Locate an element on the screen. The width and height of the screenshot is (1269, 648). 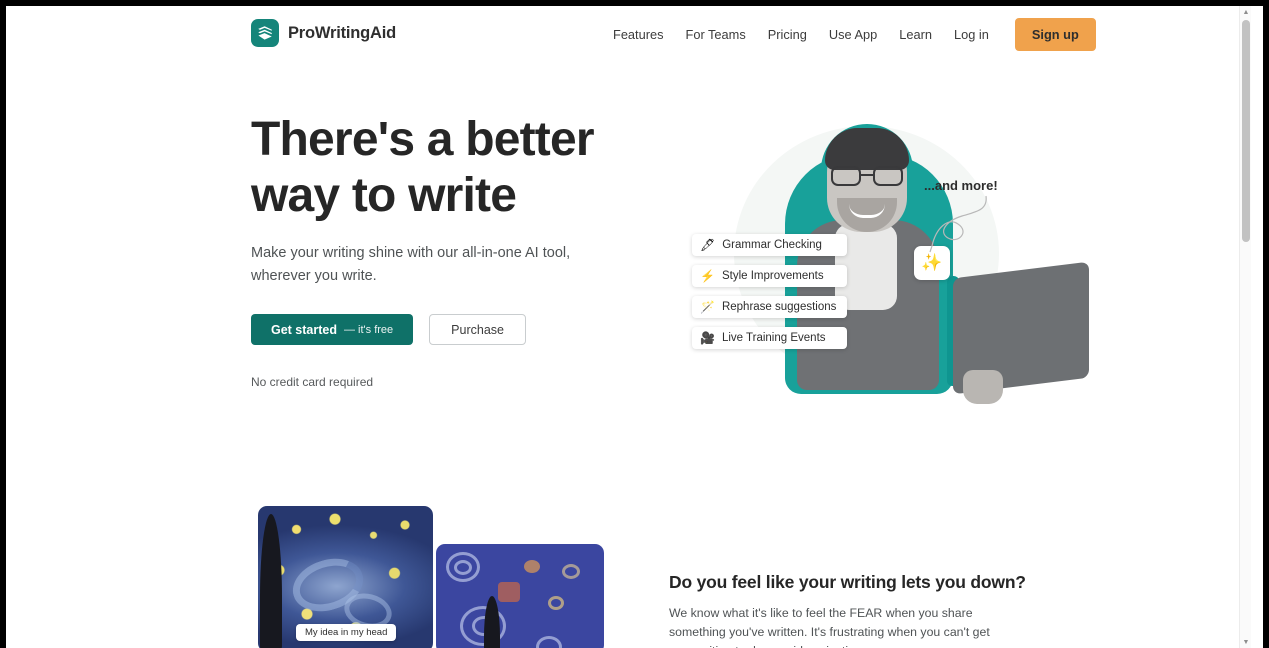
scroll-down-arrow: ▼ is located at coordinates (1246, 642).